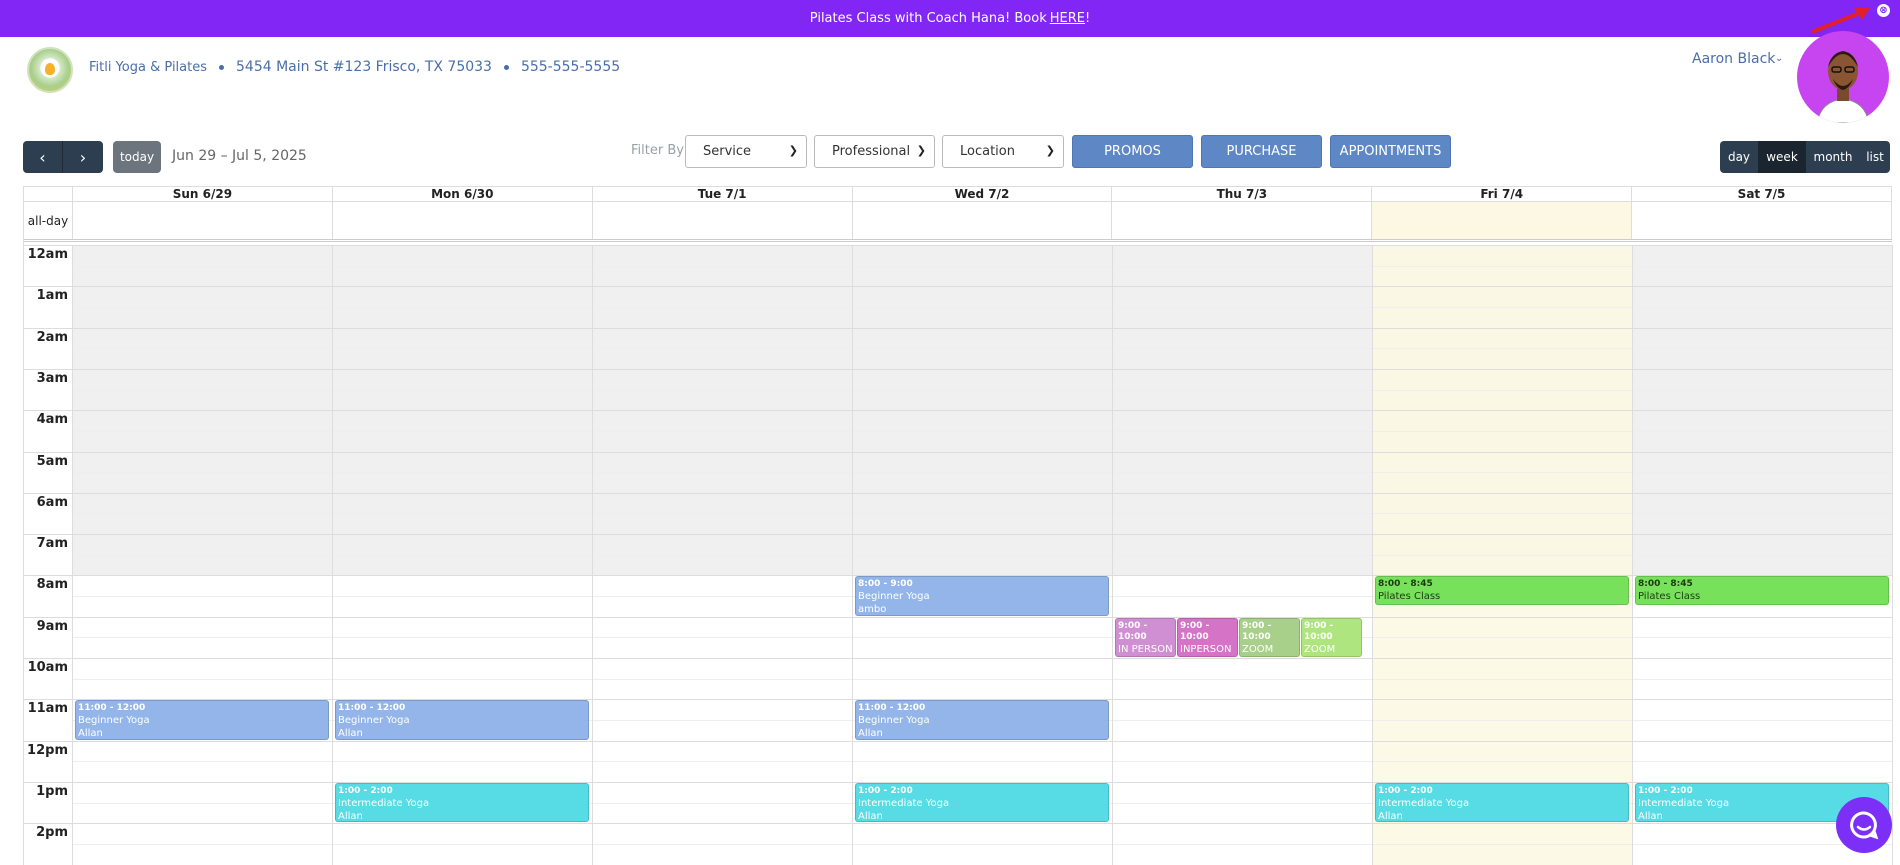 The height and width of the screenshot is (865, 1900). Describe the element at coordinates (52, 544) in the screenshot. I see `time-label: 7am` at that location.